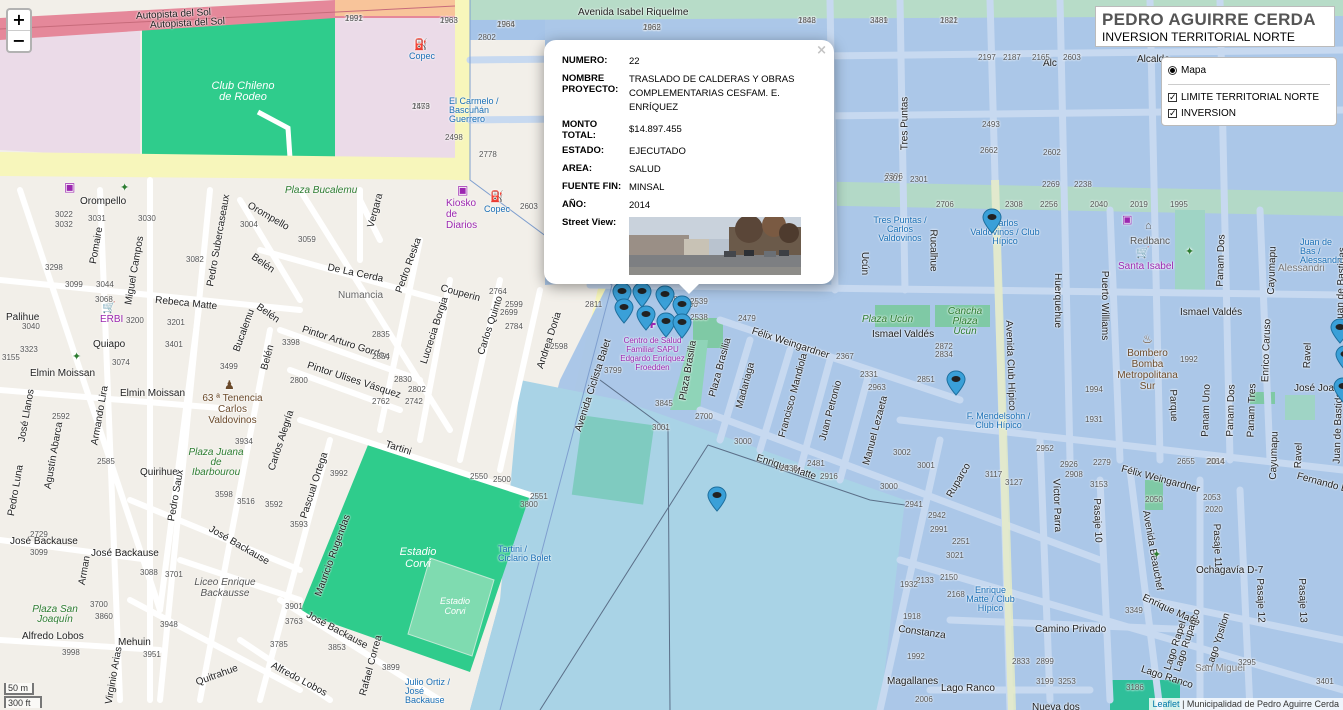  What do you see at coordinates (104, 616) in the screenshot?
I see `house-number: 3860` at bounding box center [104, 616].